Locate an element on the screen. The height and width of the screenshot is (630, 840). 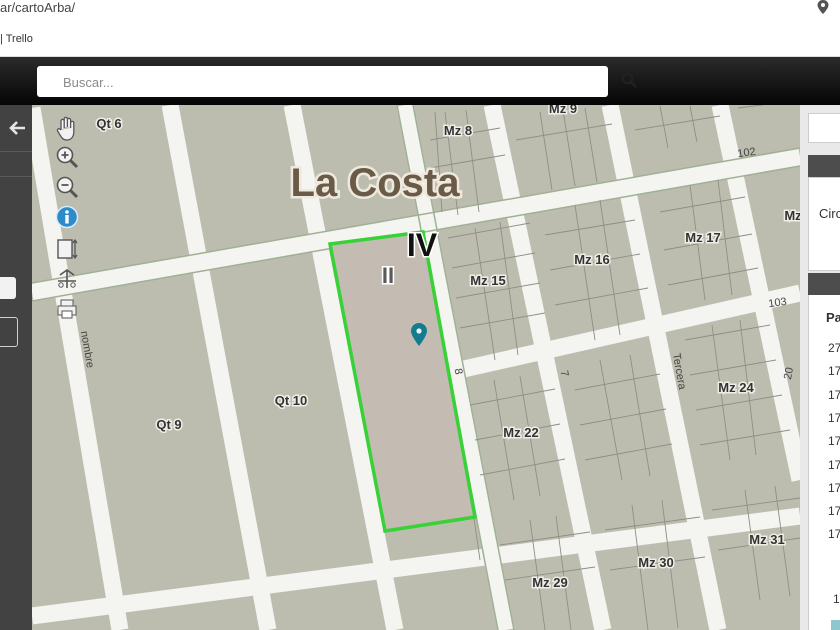
split-tool is located at coordinates (67, 279).